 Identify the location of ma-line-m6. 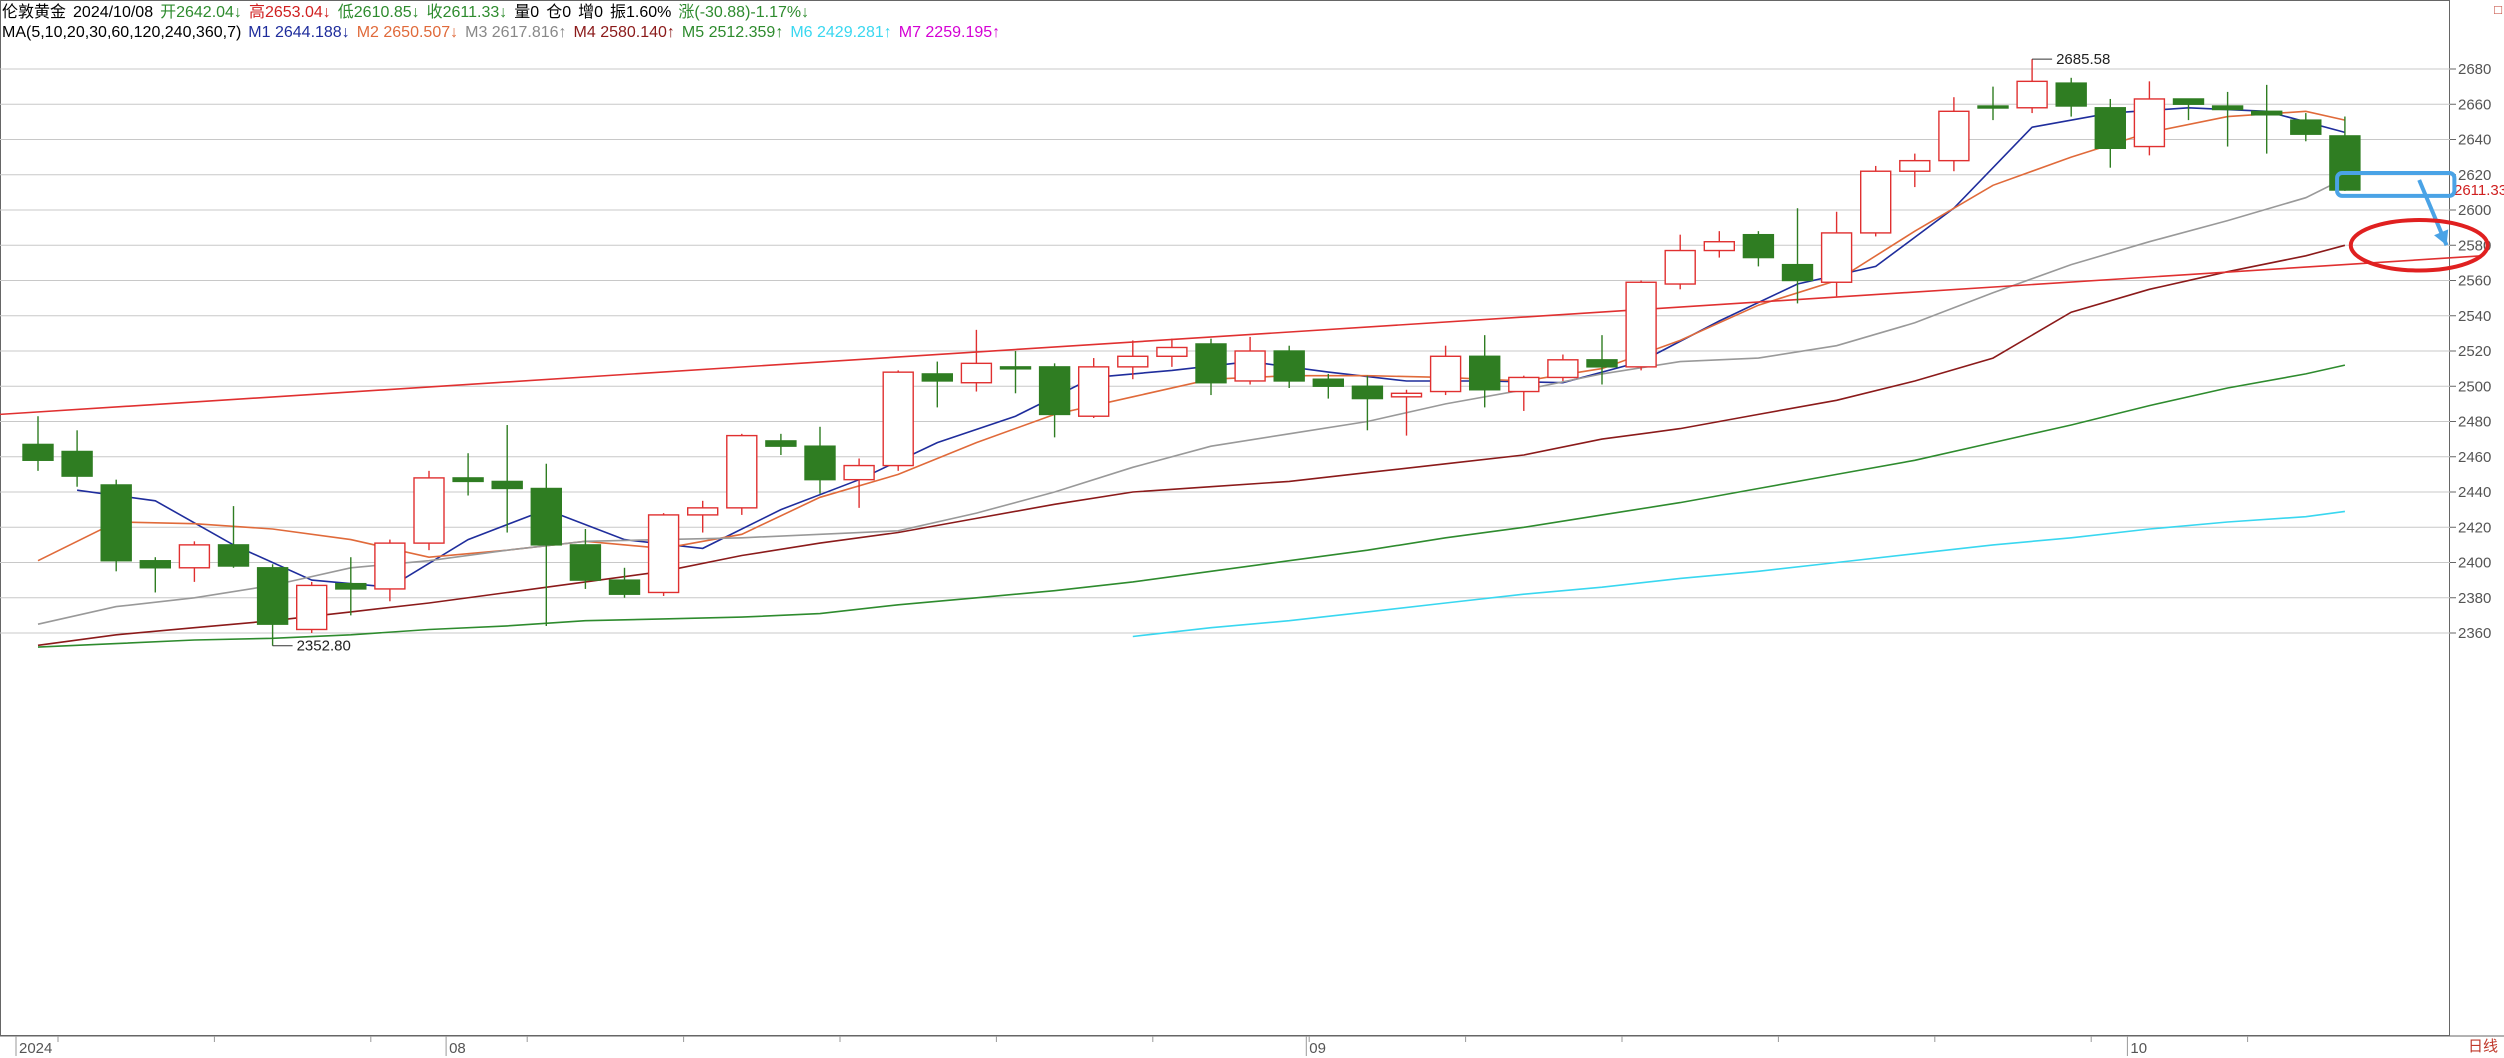
(1739, 574).